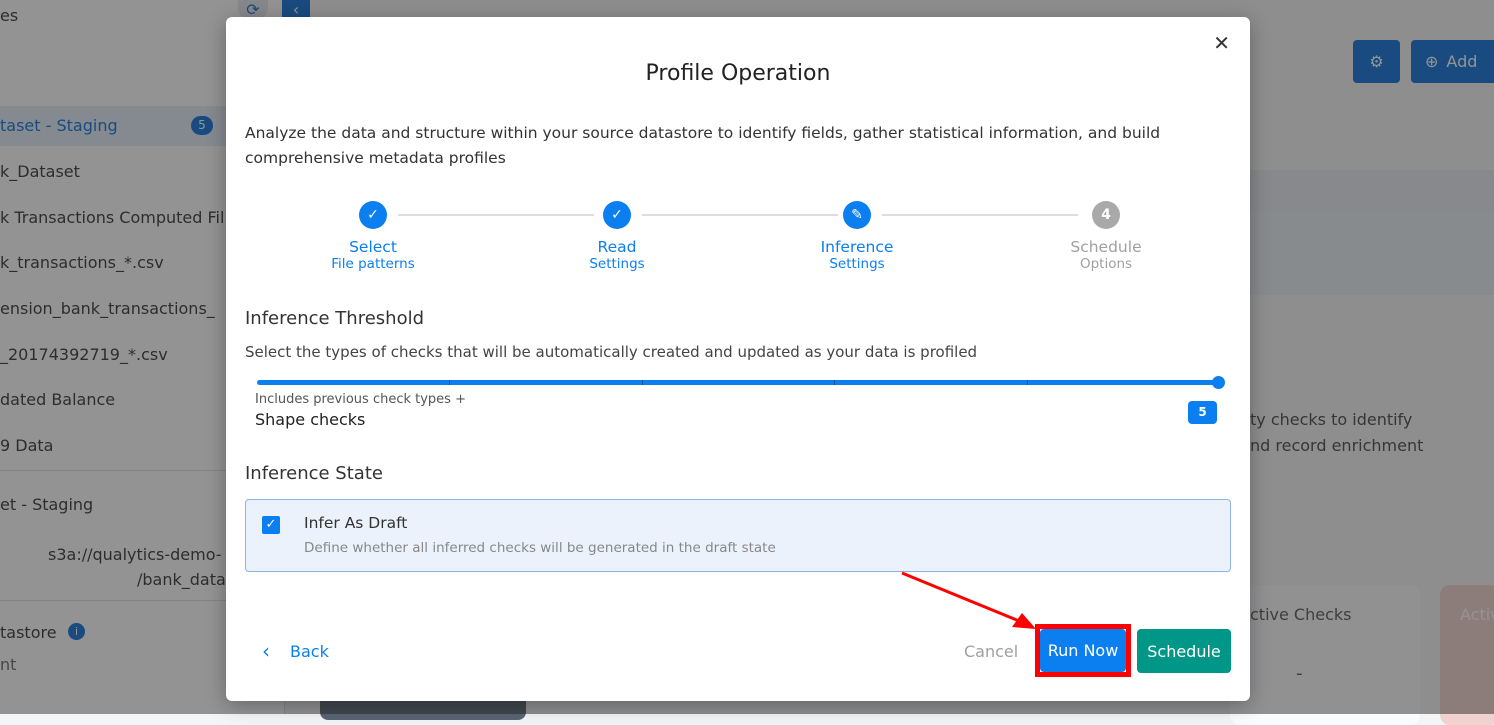 The height and width of the screenshot is (725, 1494). I want to click on step-subtitle: Options, so click(1106, 264).